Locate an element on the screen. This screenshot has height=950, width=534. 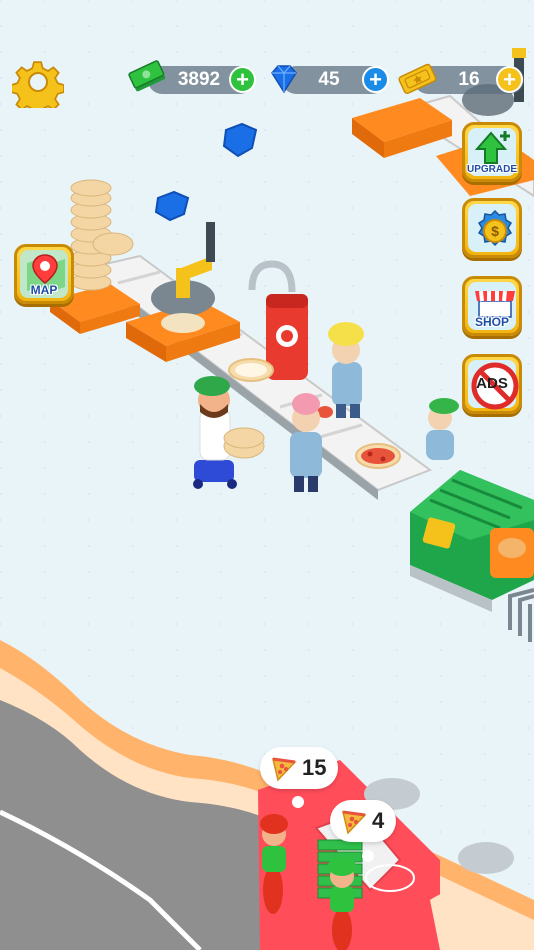
ads-label: ADS is located at coordinates (492, 383).